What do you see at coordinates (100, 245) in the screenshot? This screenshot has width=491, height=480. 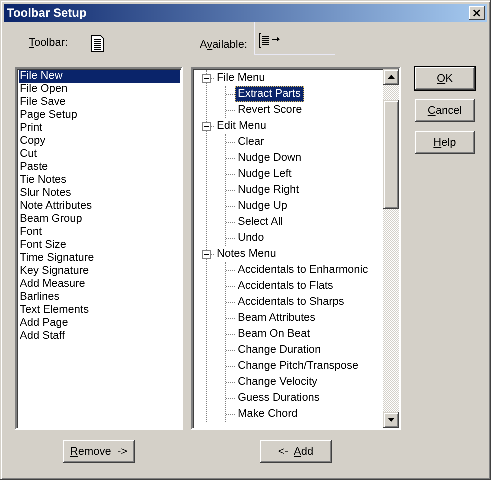 I see `list-item: Font Size` at bounding box center [100, 245].